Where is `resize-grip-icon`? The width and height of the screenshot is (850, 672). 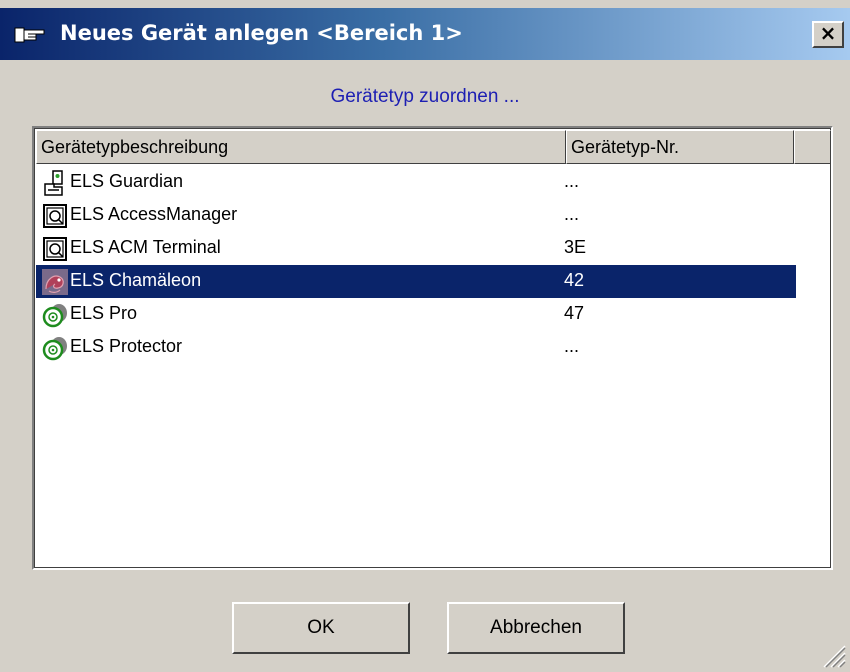
resize-grip-icon is located at coordinates (832, 654).